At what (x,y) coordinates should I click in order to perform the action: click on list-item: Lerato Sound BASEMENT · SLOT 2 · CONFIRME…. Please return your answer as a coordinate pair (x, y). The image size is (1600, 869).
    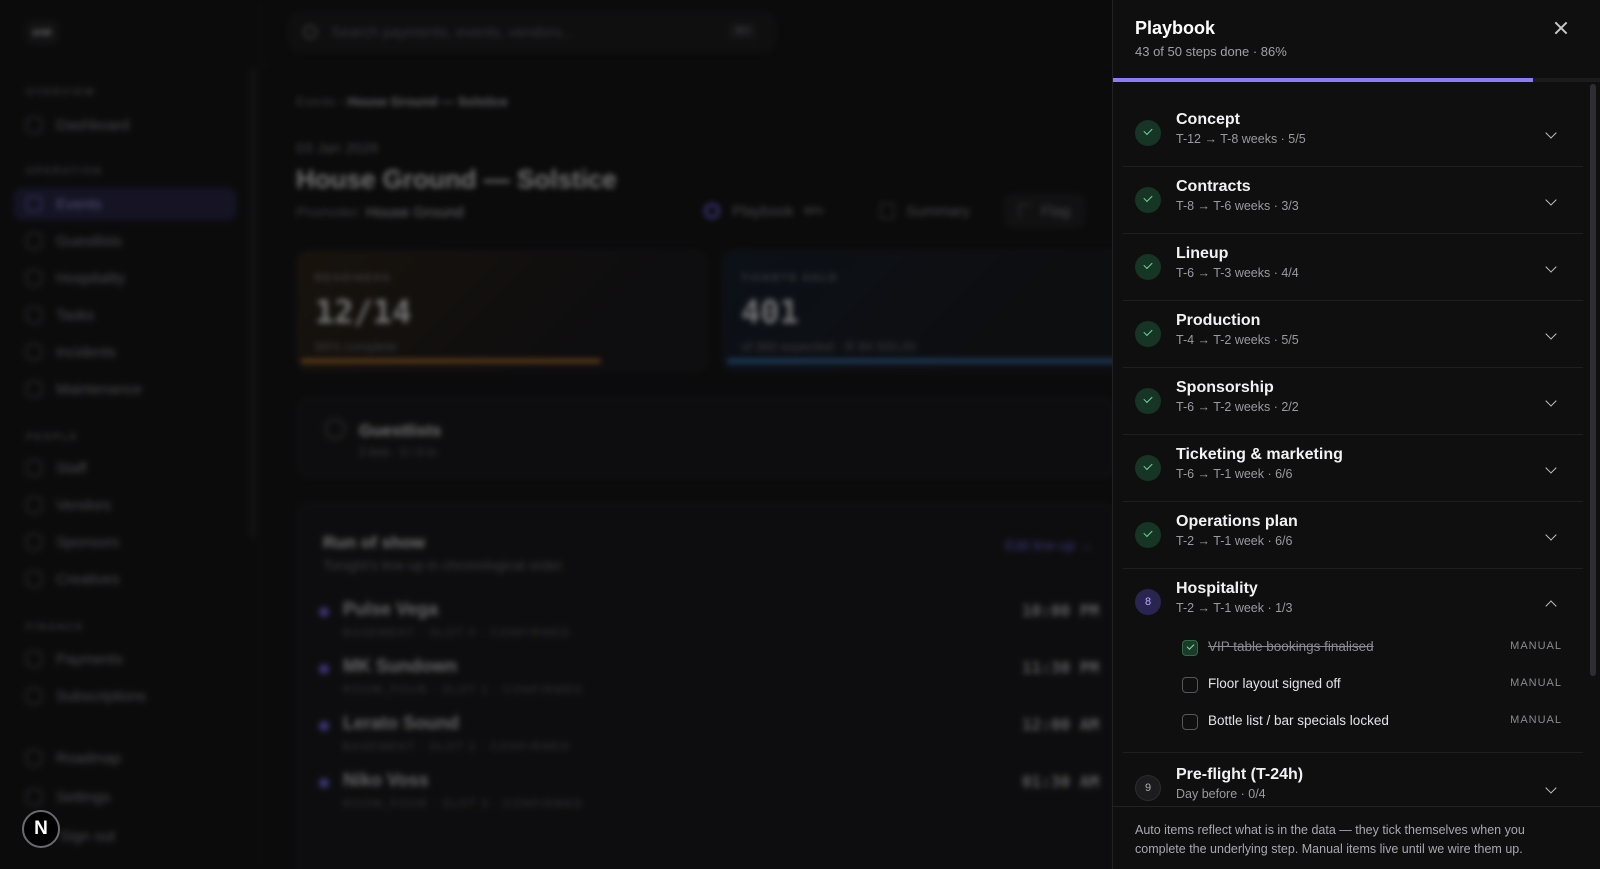
    Looking at the image, I should click on (709, 735).